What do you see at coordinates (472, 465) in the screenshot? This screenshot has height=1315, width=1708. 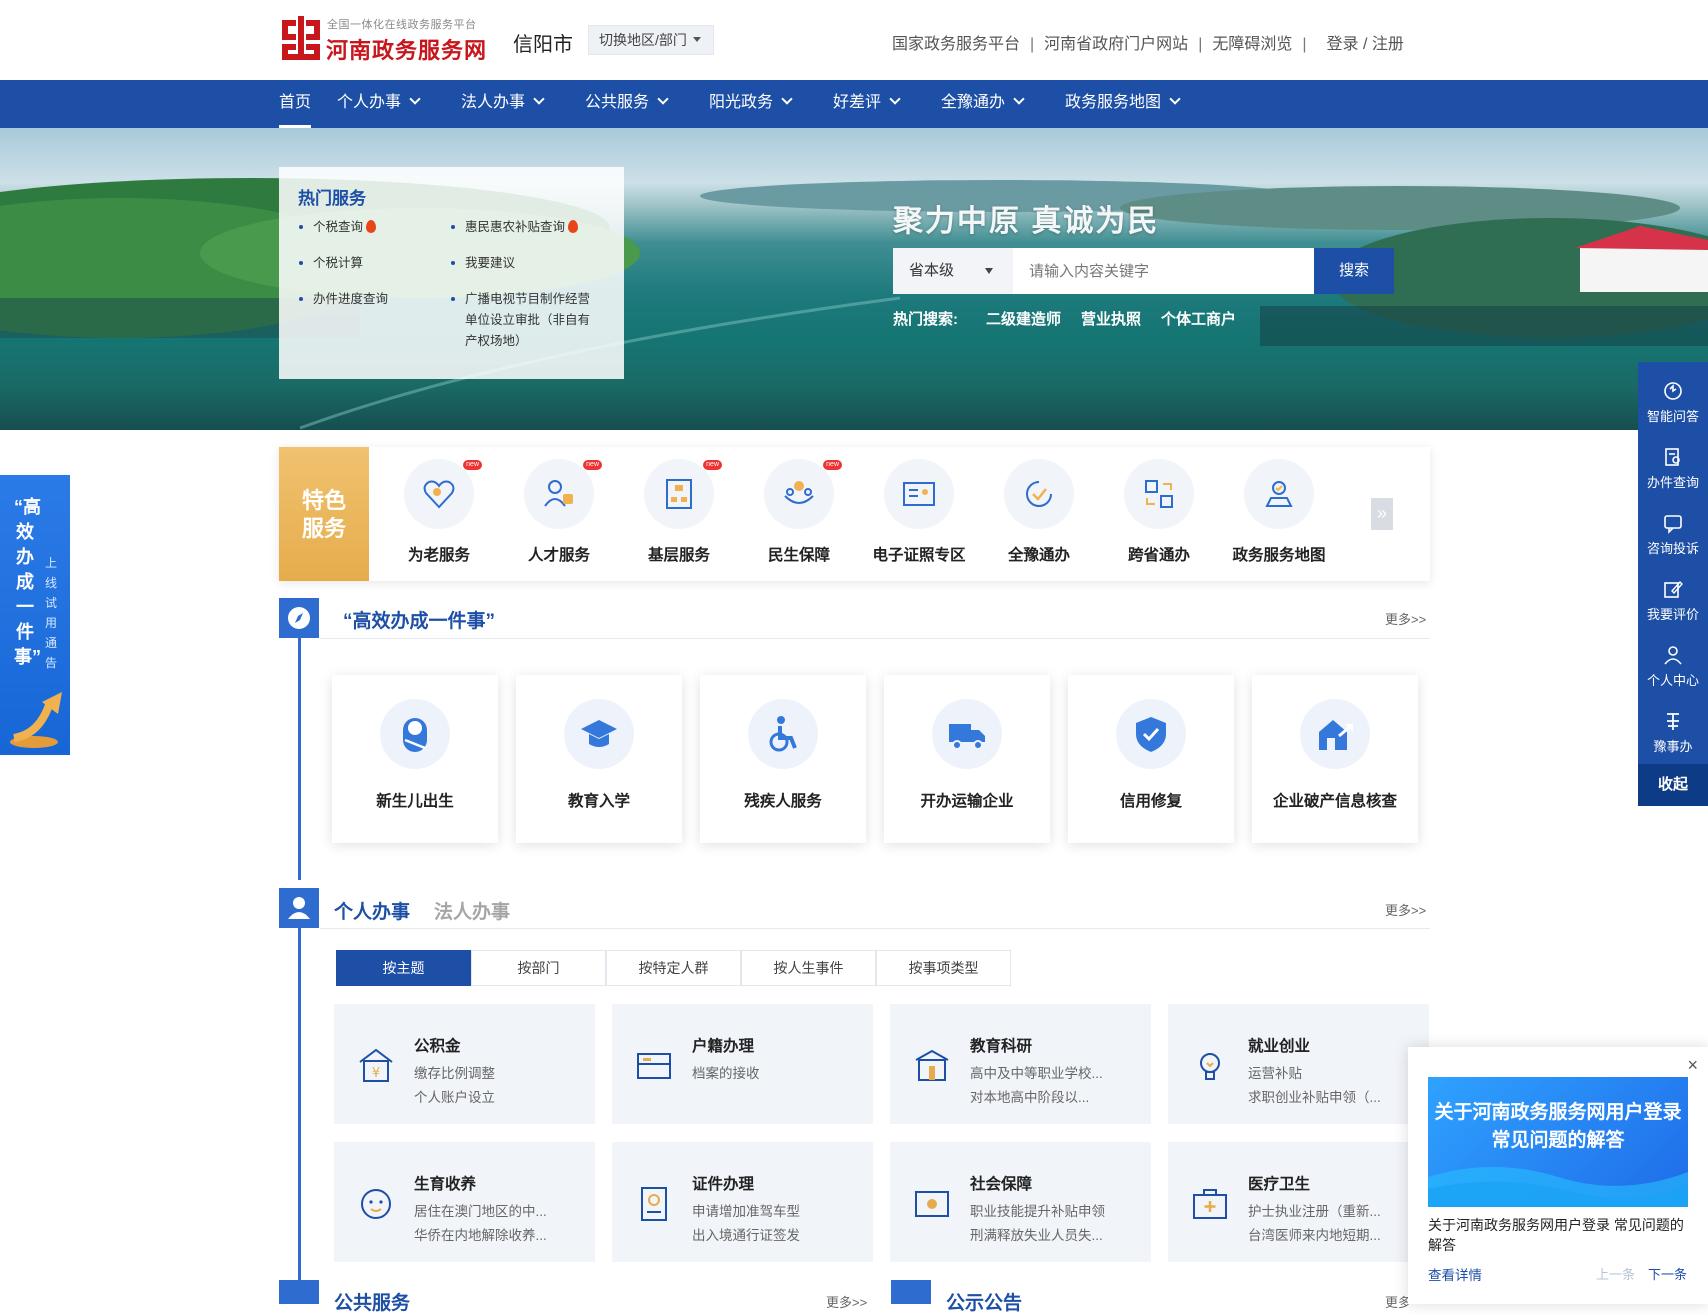 I see `new-badge: new` at bounding box center [472, 465].